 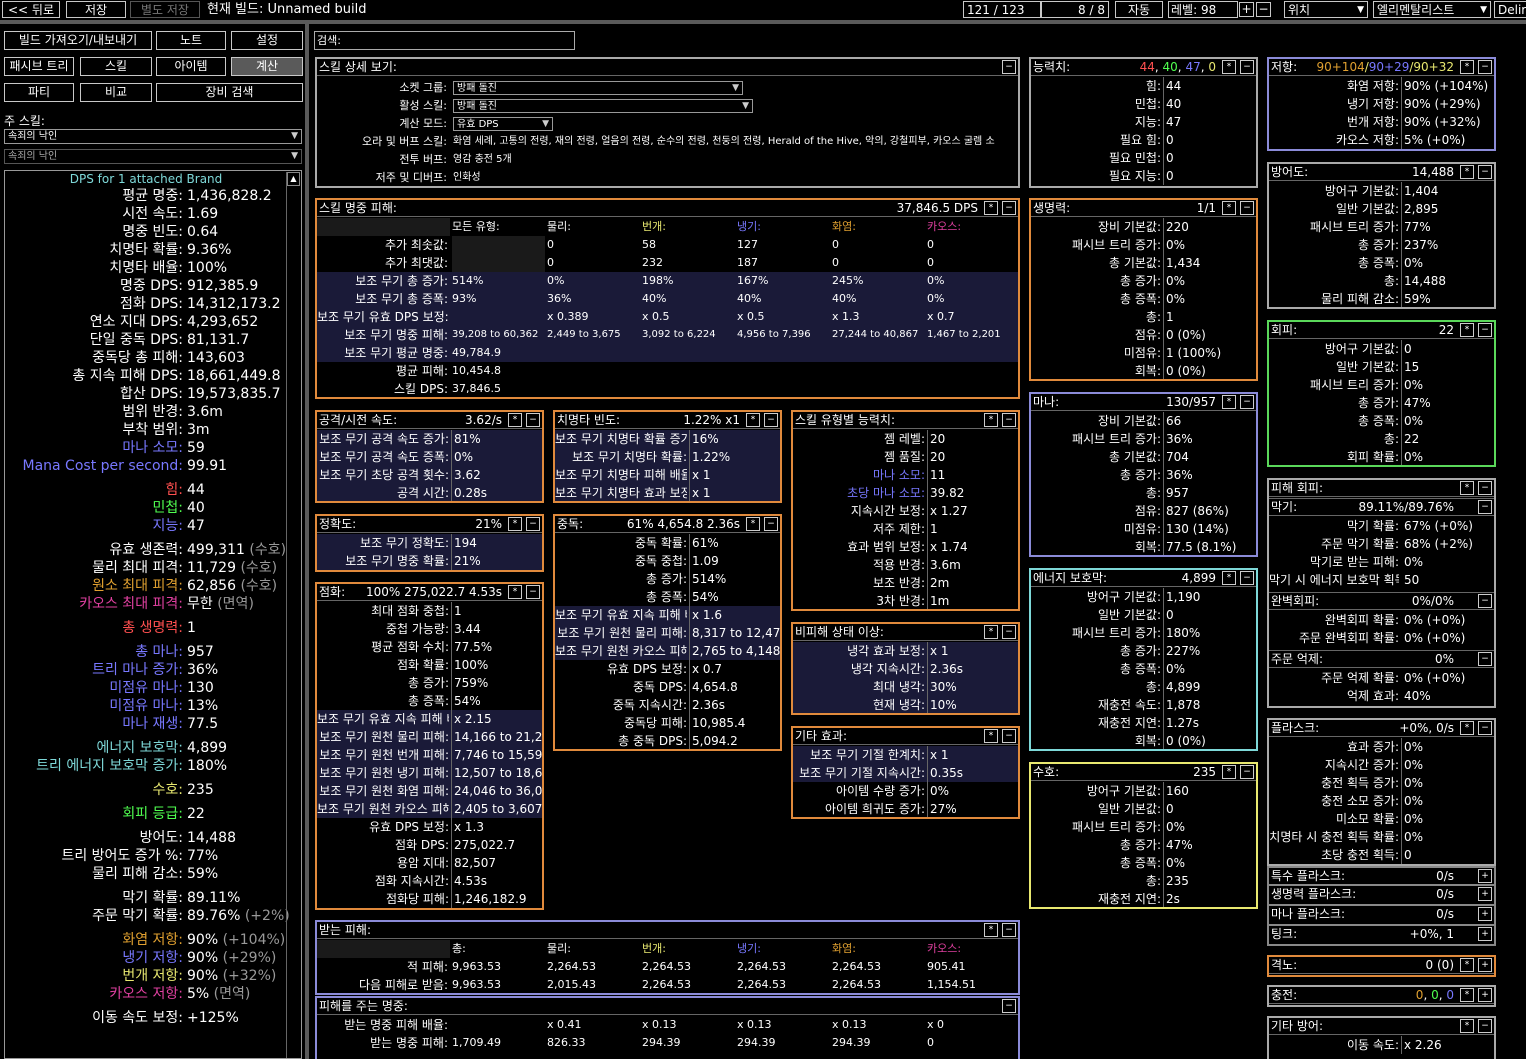 What do you see at coordinates (444, 40) in the screenshot?
I see `search-input: 검색:` at bounding box center [444, 40].